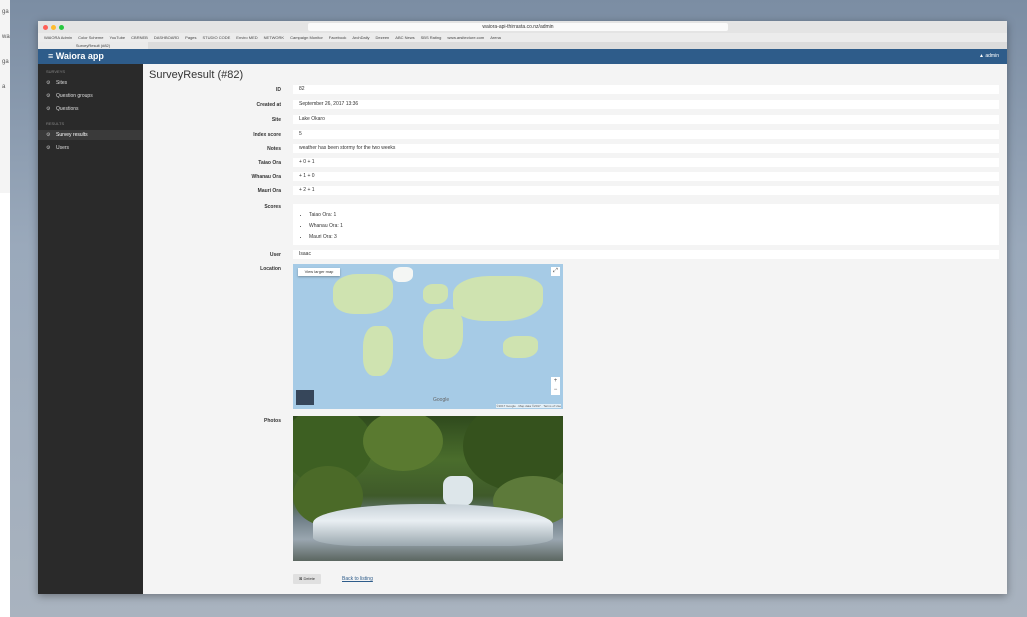 This screenshot has height=617, width=1027. I want to click on delete-button: ⊠ Delete, so click(307, 579).